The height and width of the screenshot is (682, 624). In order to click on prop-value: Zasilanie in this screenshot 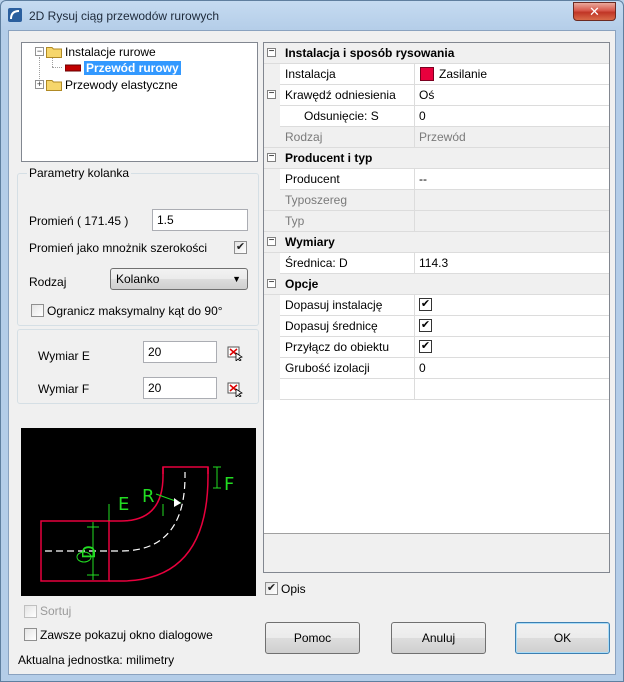, I will do `click(463, 74)`.